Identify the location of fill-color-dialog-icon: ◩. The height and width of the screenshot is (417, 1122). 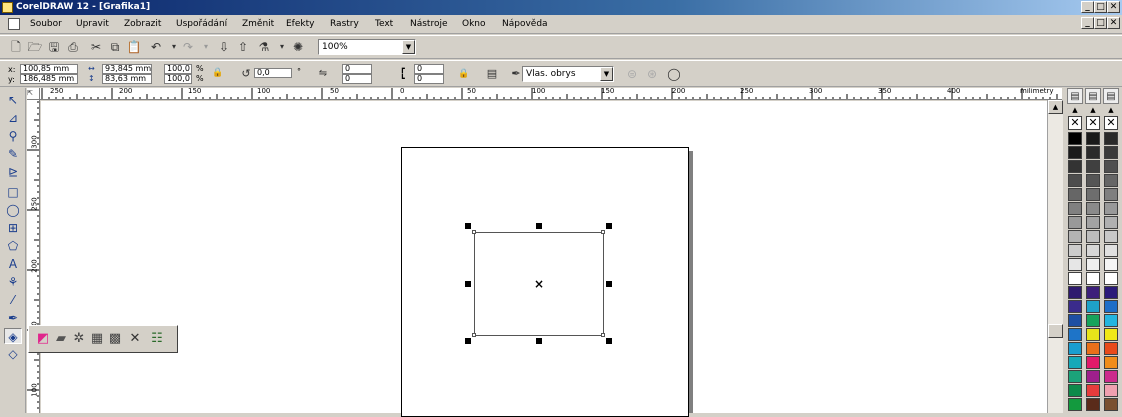
(43, 339).